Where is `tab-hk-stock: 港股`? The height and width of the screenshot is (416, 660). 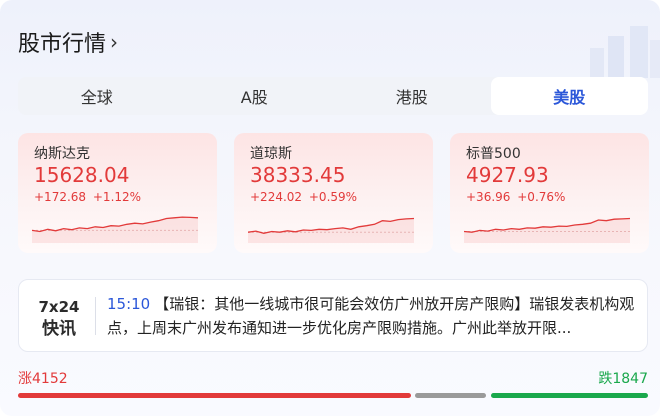
tab-hk-stock: 港股 is located at coordinates (412, 96).